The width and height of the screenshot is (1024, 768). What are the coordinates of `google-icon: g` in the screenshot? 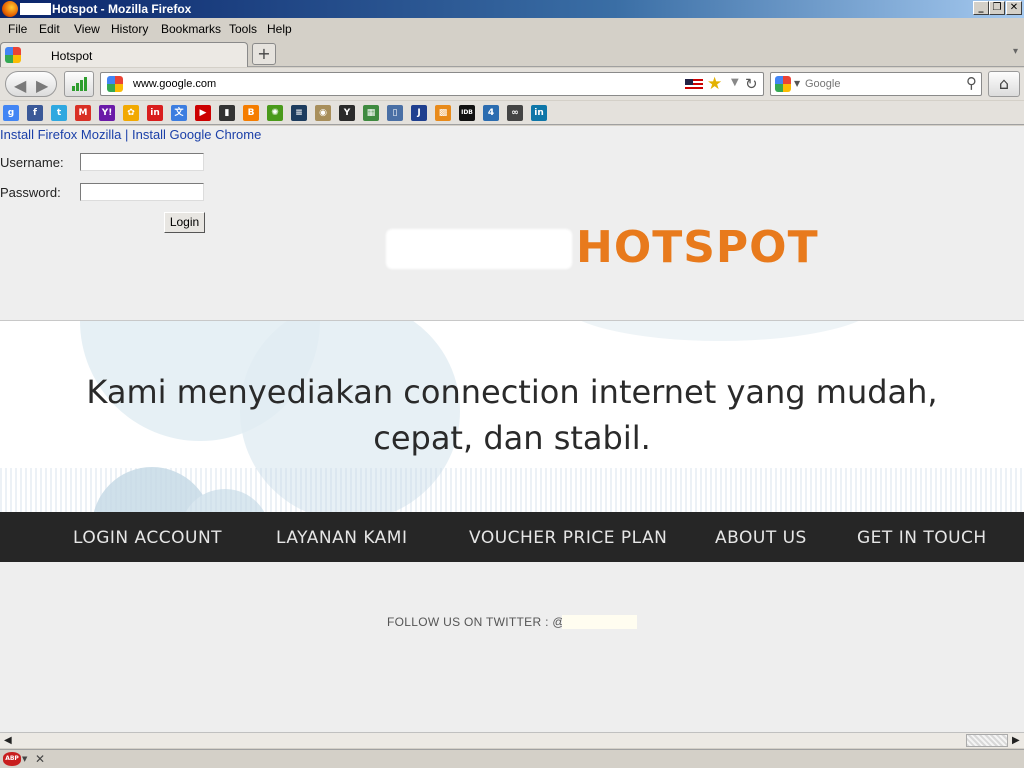 It's located at (11, 113).